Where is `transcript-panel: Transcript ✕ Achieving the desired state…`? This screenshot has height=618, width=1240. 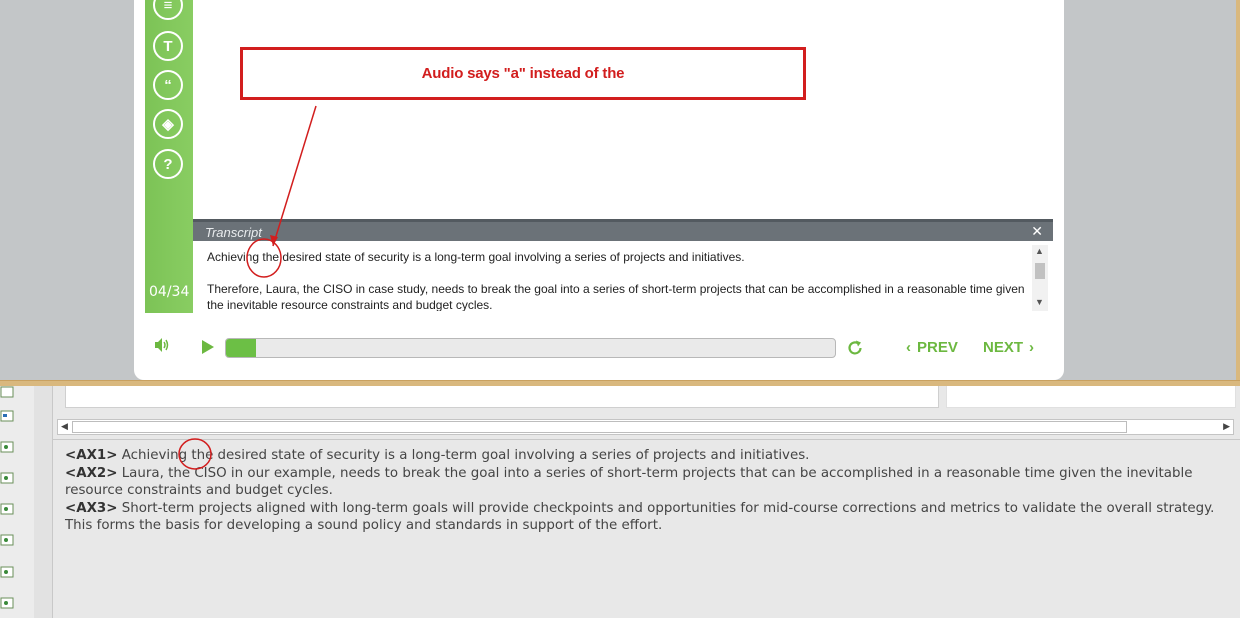 transcript-panel: Transcript ✕ Achieving the desired state… is located at coordinates (623, 266).